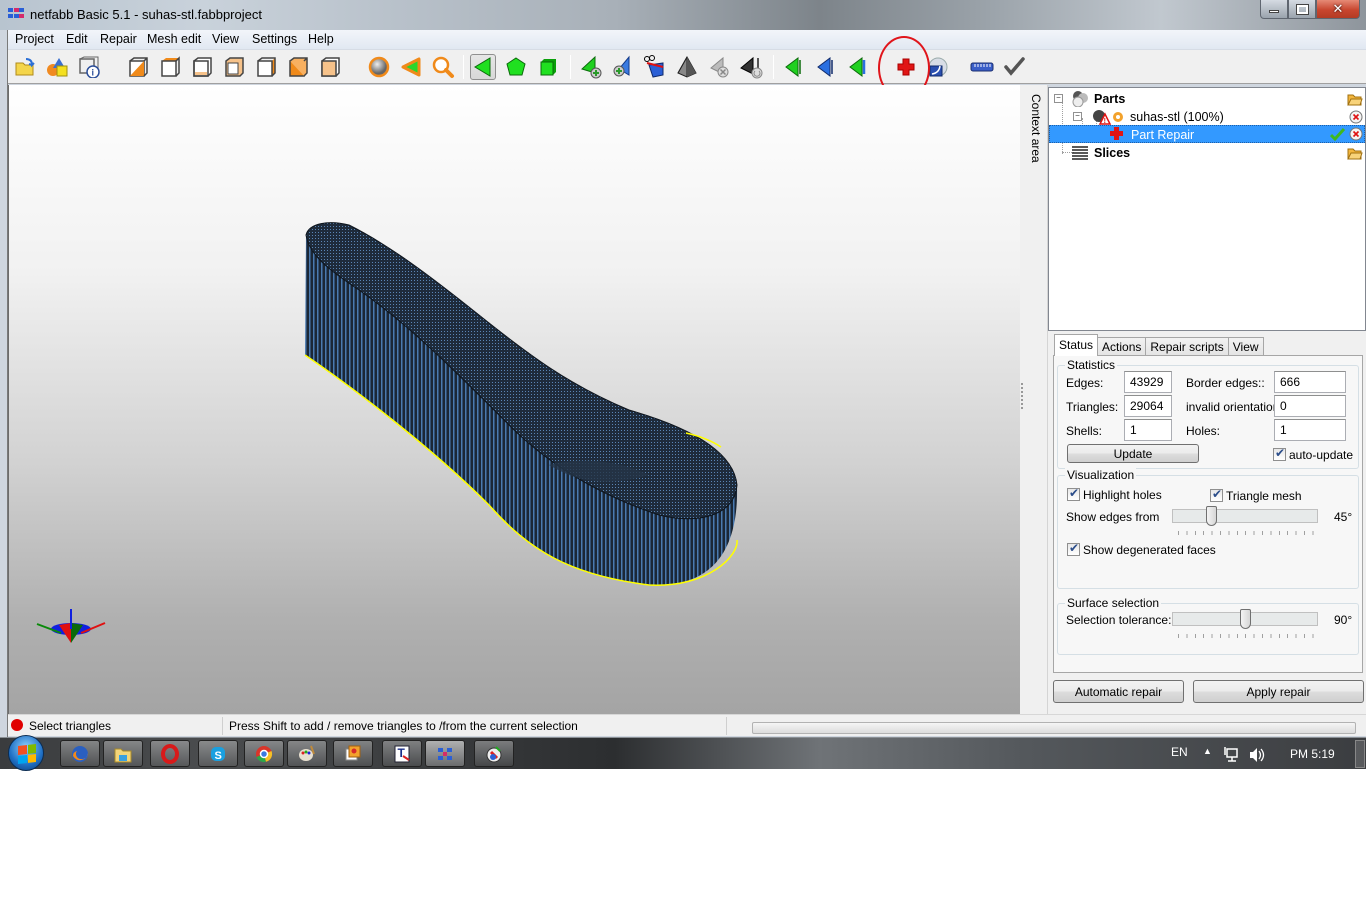 Image resolution: width=1366 pixels, height=900 pixels. What do you see at coordinates (1038, 399) in the screenshot?
I see `context-area-tab` at bounding box center [1038, 399].